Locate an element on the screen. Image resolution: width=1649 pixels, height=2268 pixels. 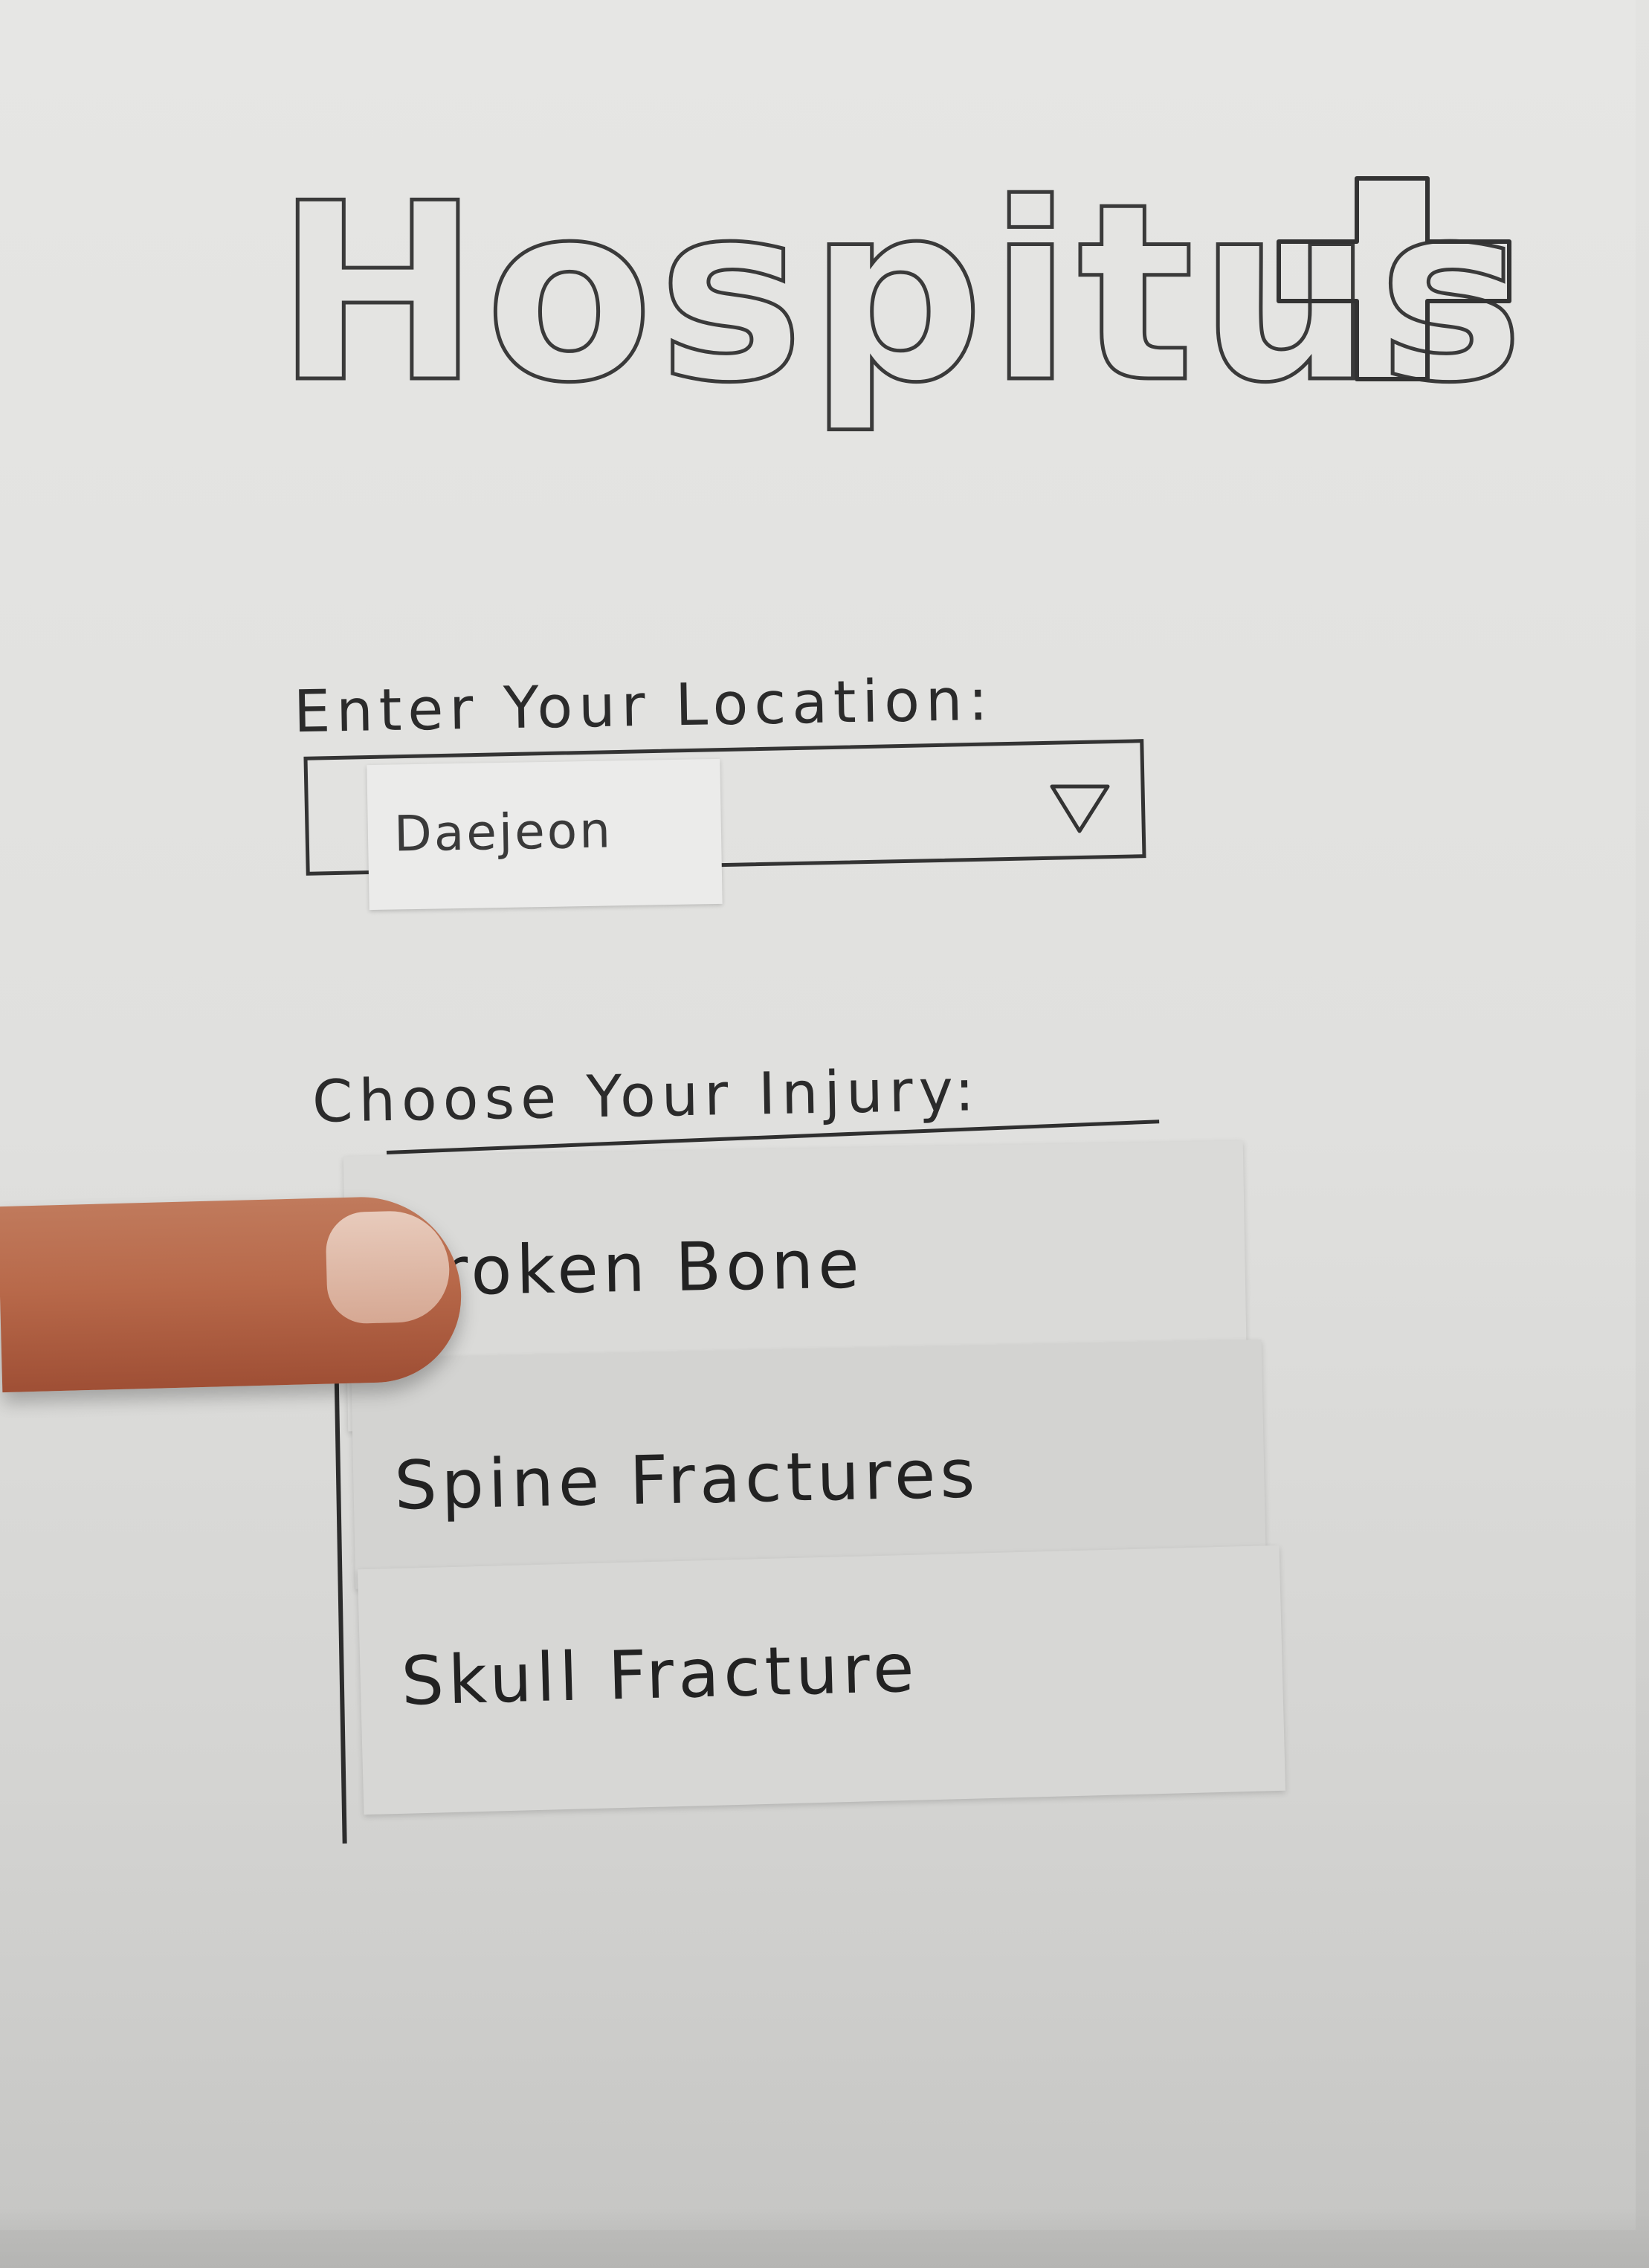
location-label: Enter Your Location: is located at coordinates (644, 706).